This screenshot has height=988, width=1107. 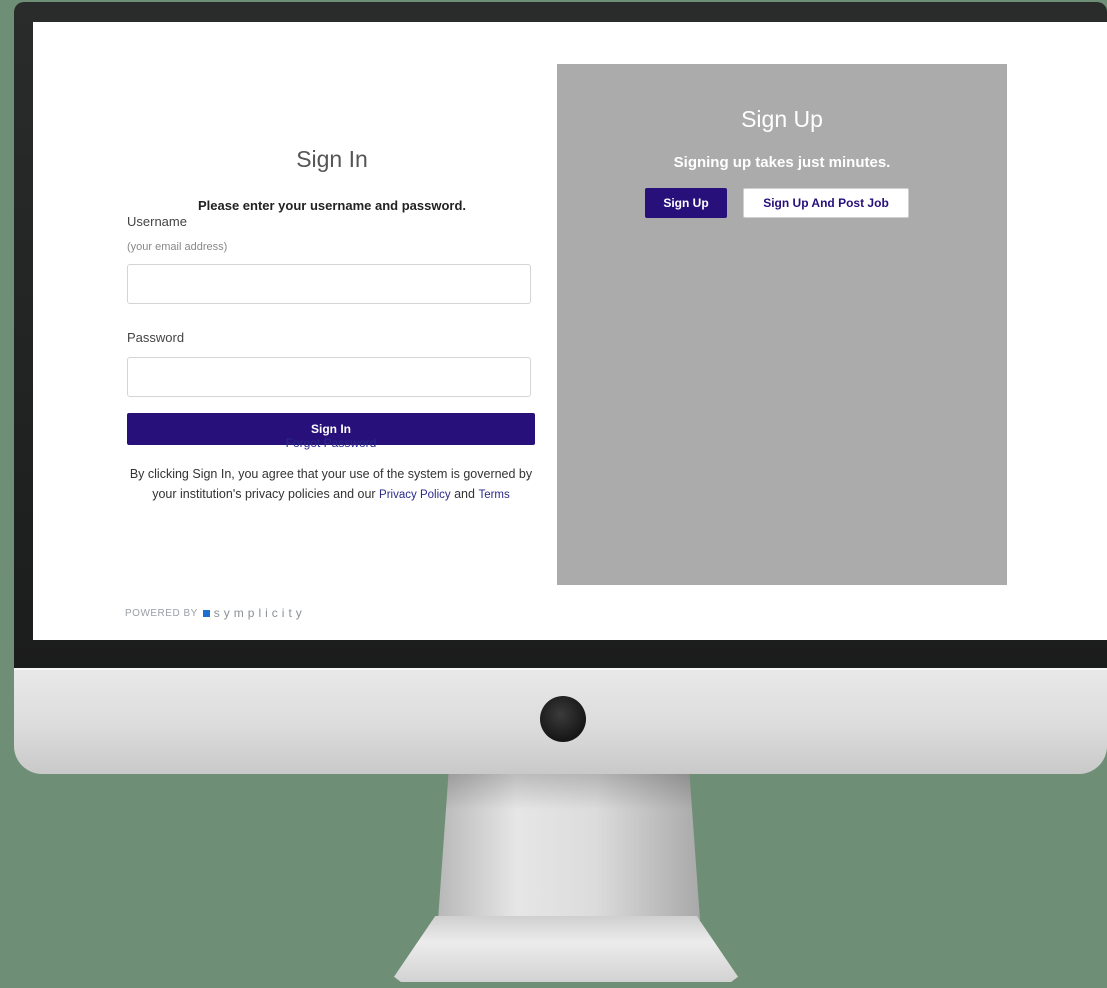 What do you see at coordinates (686, 203) in the screenshot?
I see `sign-up-button: Sign Up` at bounding box center [686, 203].